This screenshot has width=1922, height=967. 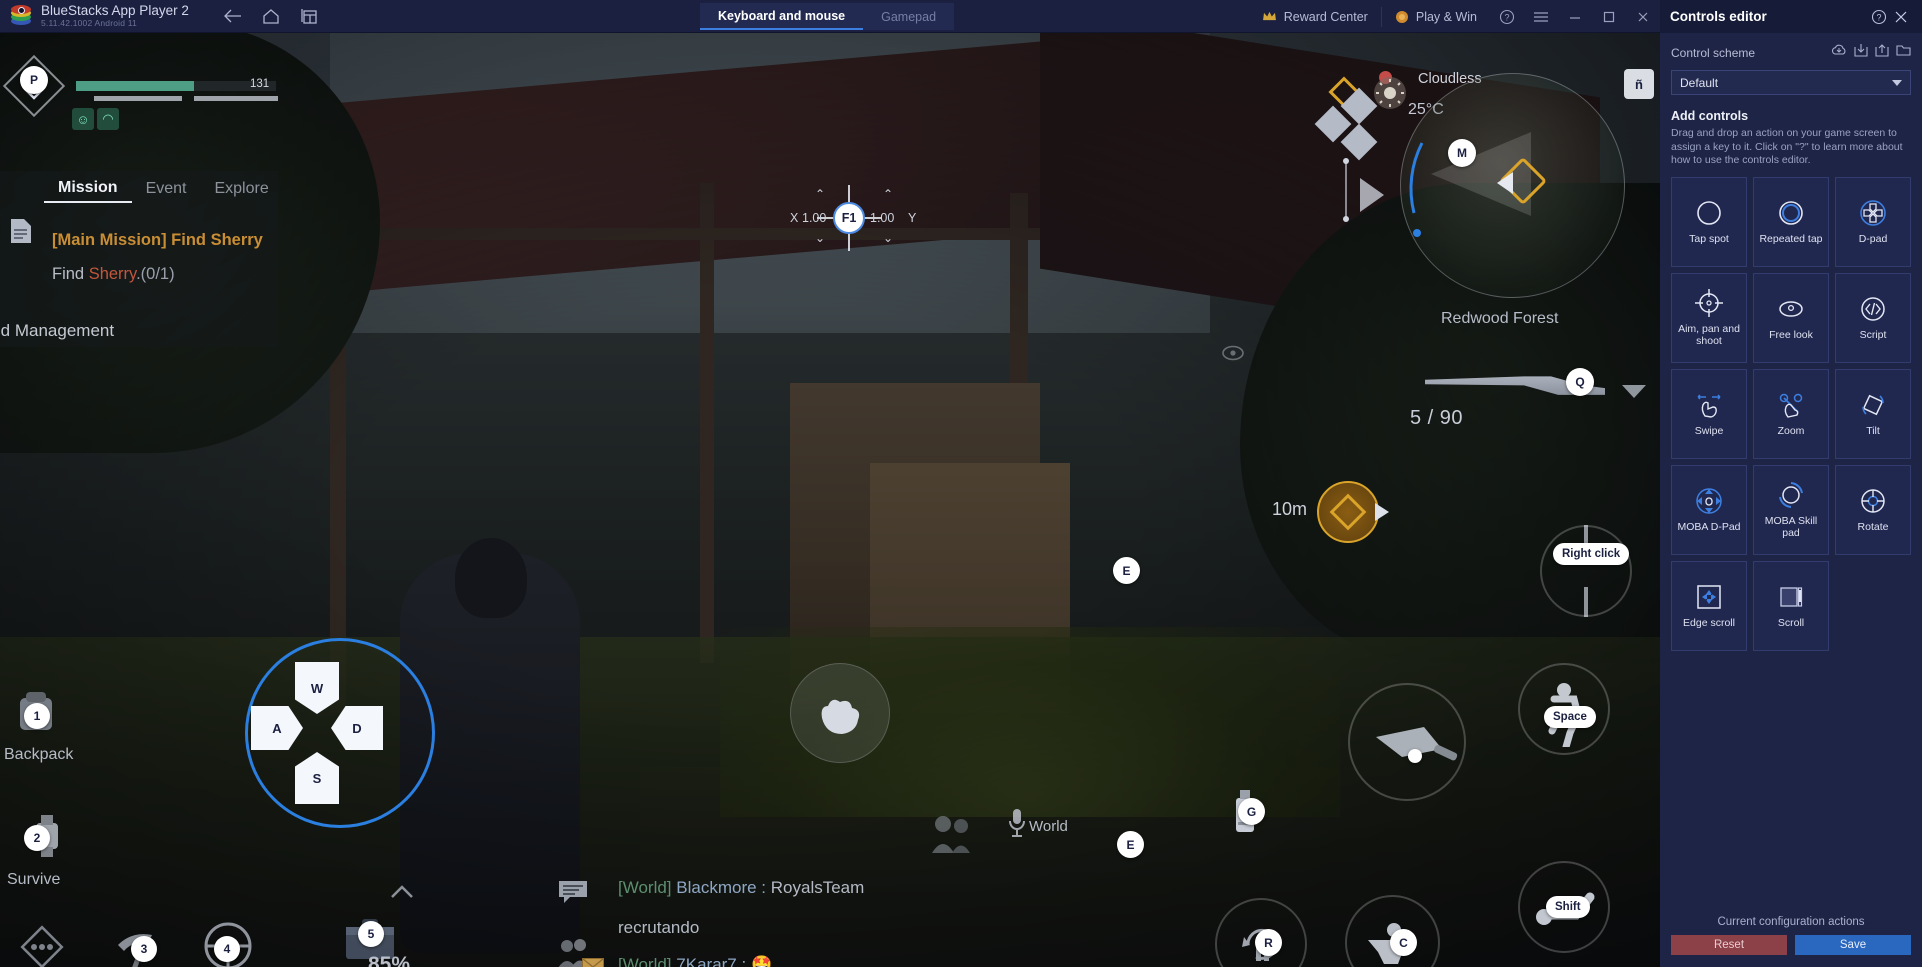 I want to click on chevron-up-icon, so click(x=402, y=892).